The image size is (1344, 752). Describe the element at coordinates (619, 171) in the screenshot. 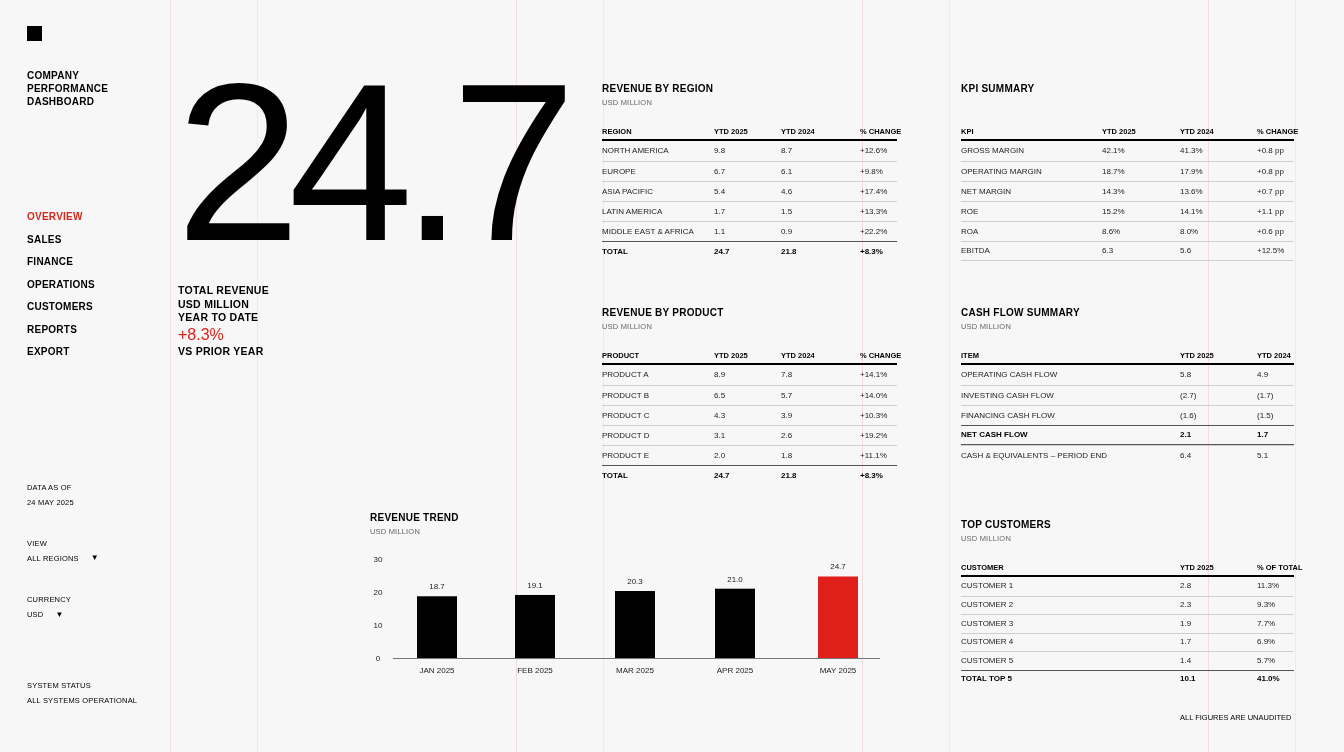

I see `table-cell-text: EUROPE` at that location.